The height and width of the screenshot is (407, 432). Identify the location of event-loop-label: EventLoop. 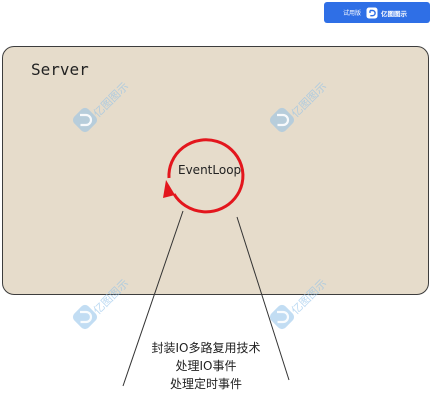
(210, 170).